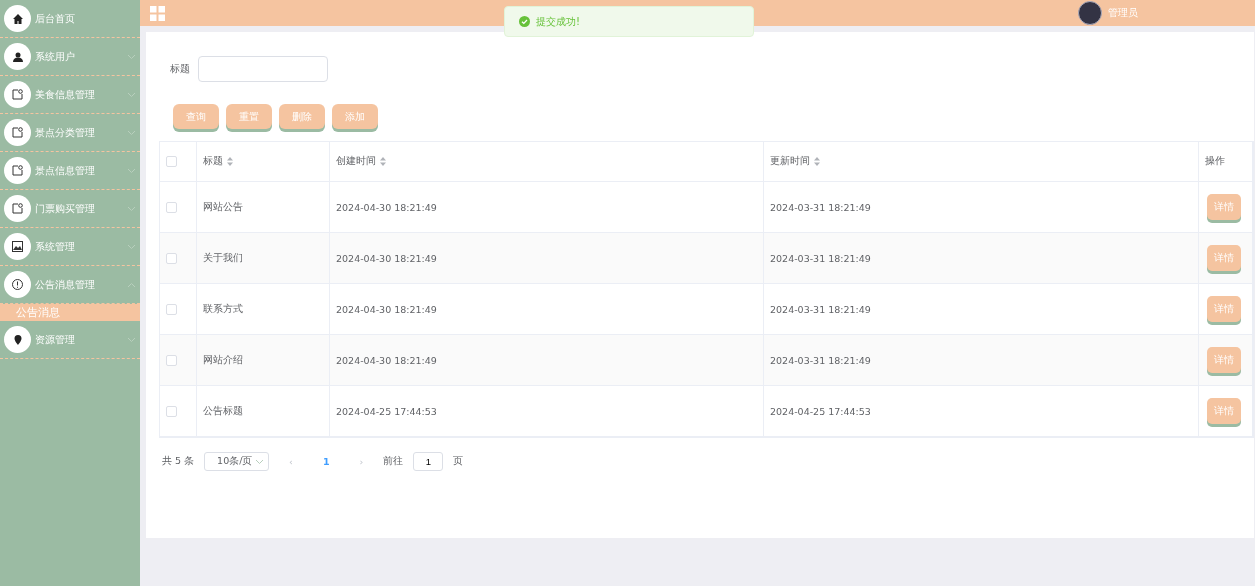 This screenshot has height=586, width=1255. I want to click on column-header: 标题, so click(213, 161).